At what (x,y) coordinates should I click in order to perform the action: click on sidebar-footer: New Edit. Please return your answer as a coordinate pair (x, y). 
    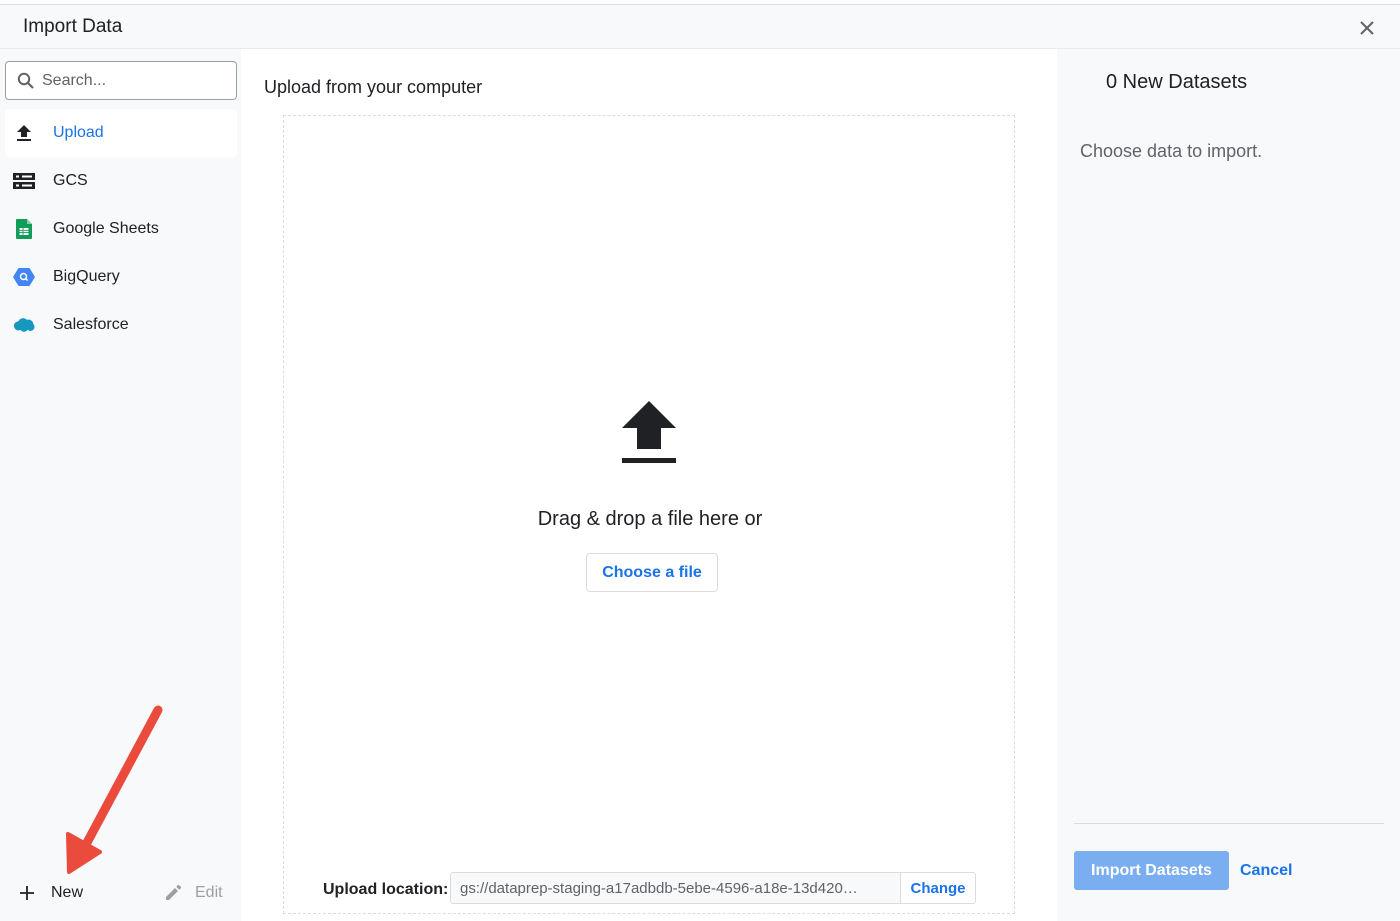
    Looking at the image, I should click on (120, 893).